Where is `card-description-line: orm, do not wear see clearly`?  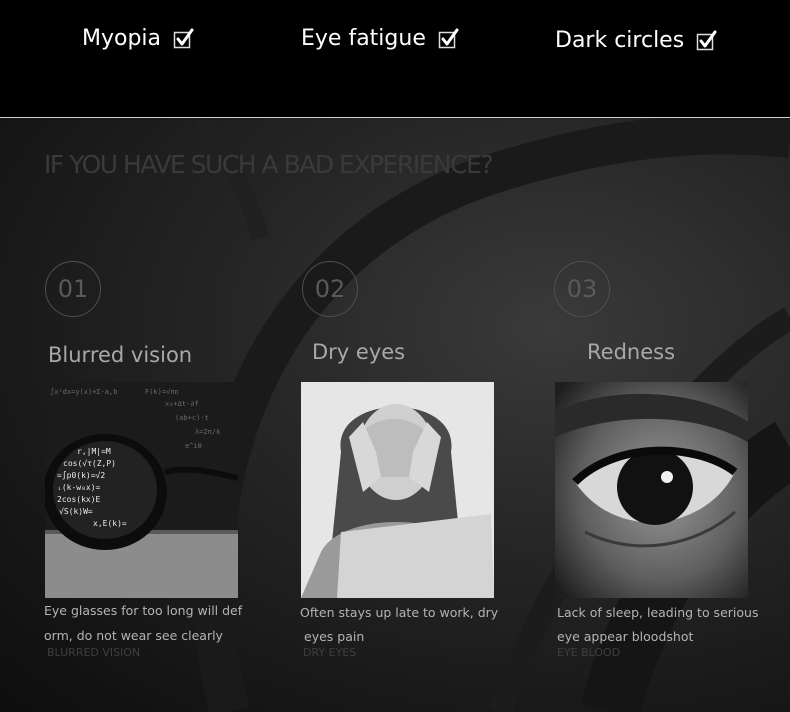
card-description-line: orm, do not wear see clearly is located at coordinates (133, 635).